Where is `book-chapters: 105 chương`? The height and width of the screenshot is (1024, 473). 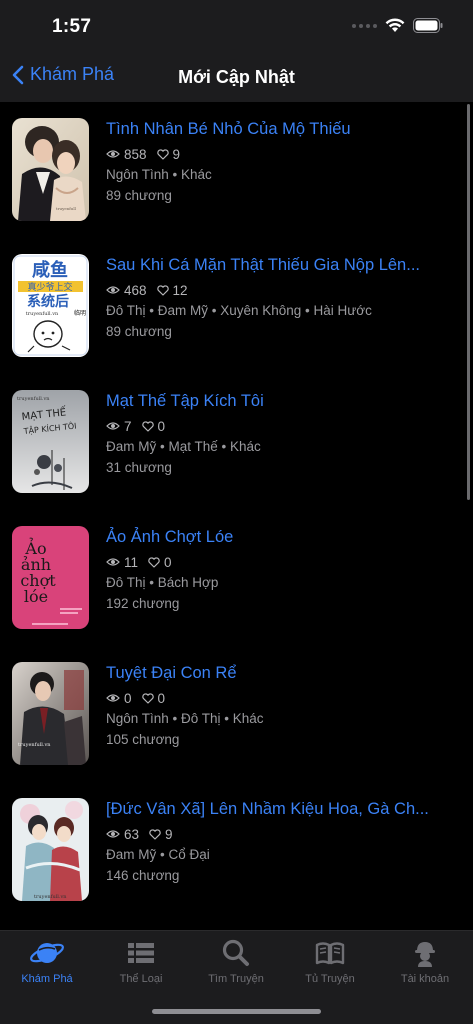 book-chapters: 105 chương is located at coordinates (143, 739).